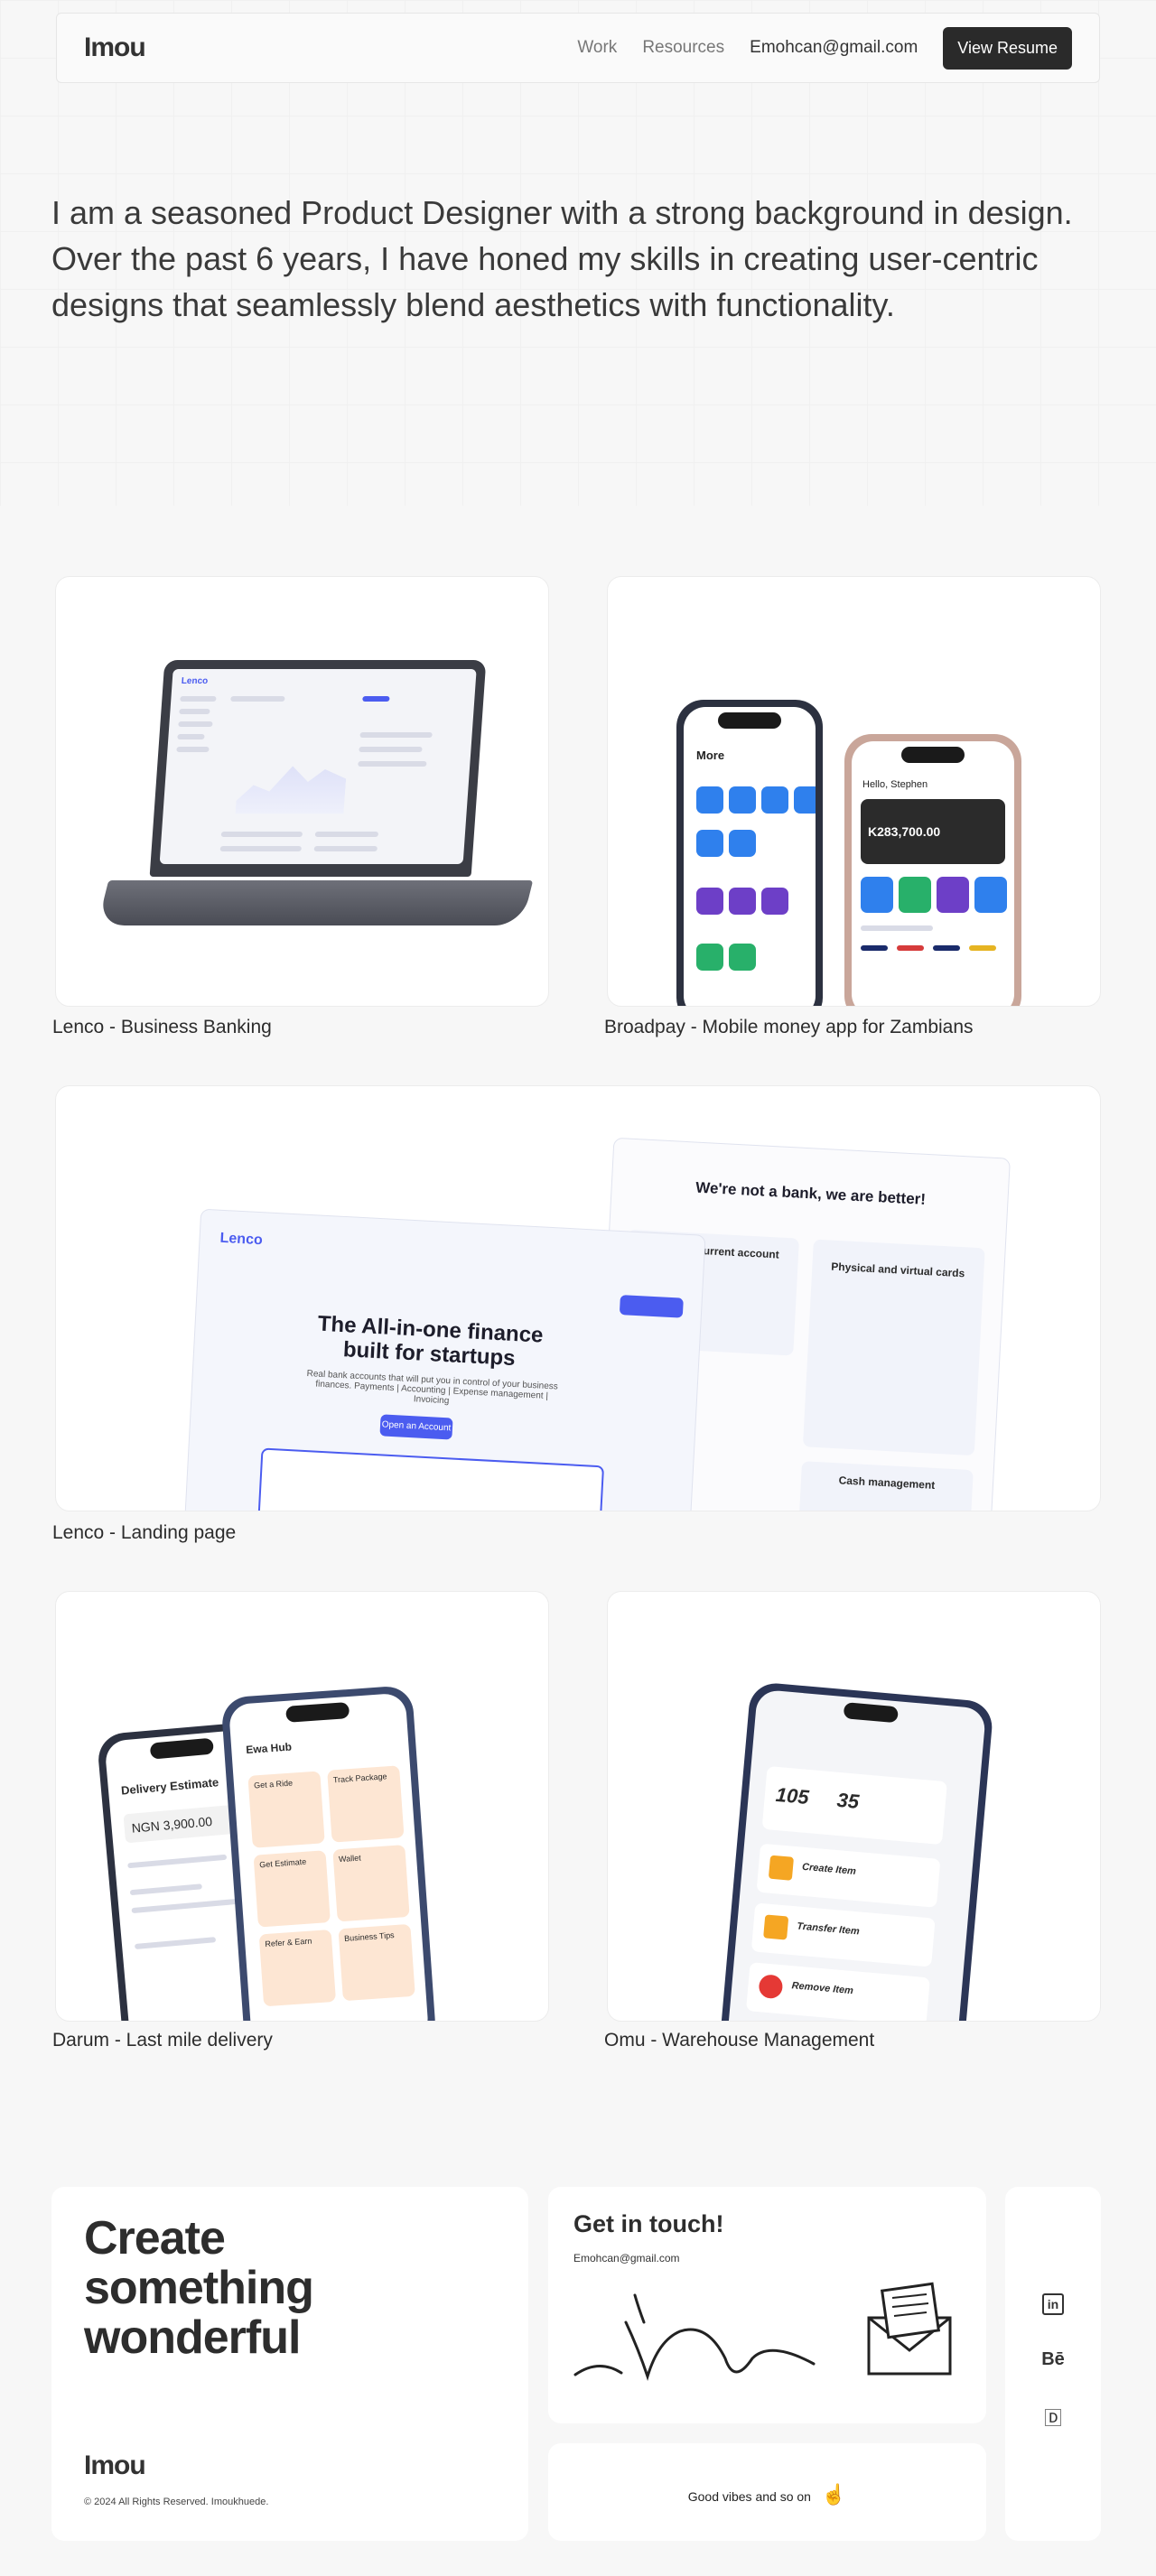  What do you see at coordinates (318, 768) in the screenshot?
I see `laptop-mockup: Lenco` at bounding box center [318, 768].